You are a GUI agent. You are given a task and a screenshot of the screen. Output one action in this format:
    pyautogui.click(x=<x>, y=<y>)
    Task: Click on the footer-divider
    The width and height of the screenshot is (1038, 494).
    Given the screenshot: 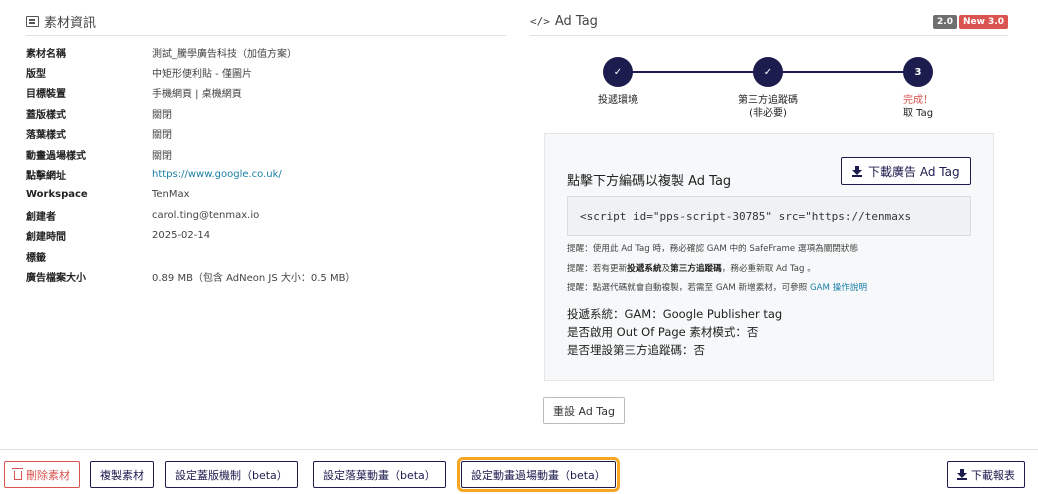 What is the action you would take?
    pyautogui.click(x=519, y=449)
    